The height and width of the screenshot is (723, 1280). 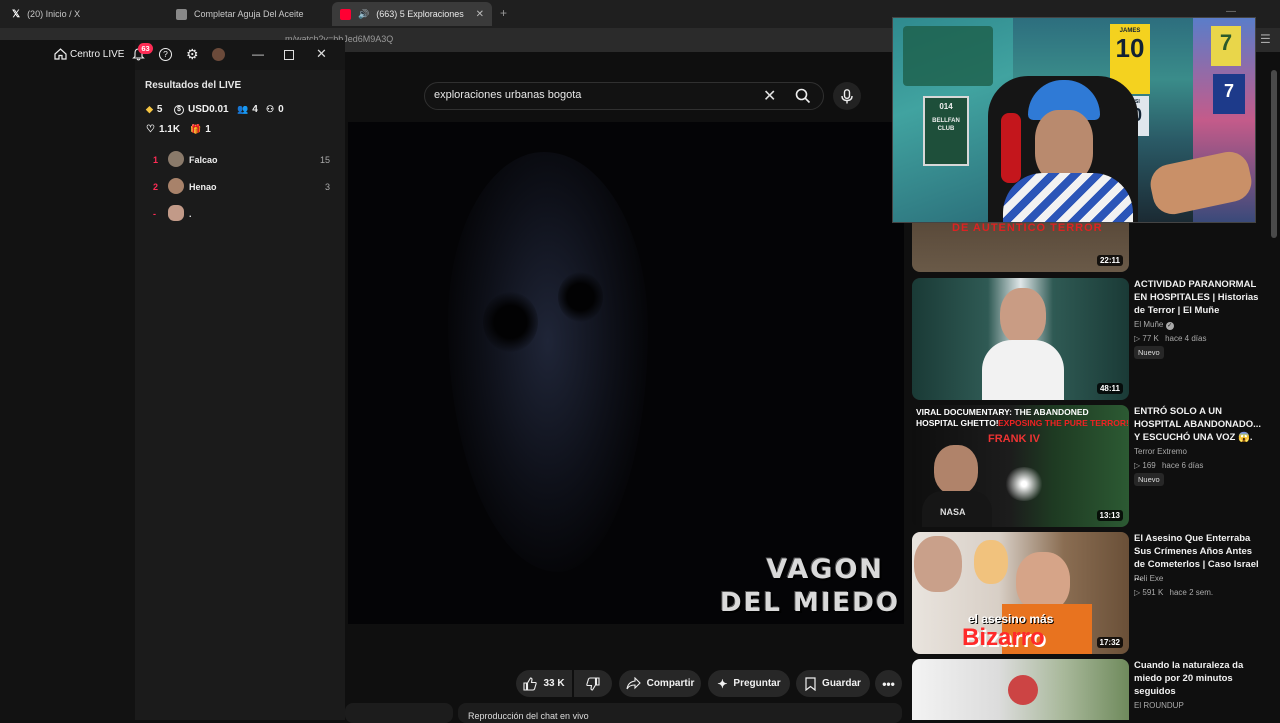 What do you see at coordinates (321, 54) in the screenshot?
I see `close-icon: ✕` at bounding box center [321, 54].